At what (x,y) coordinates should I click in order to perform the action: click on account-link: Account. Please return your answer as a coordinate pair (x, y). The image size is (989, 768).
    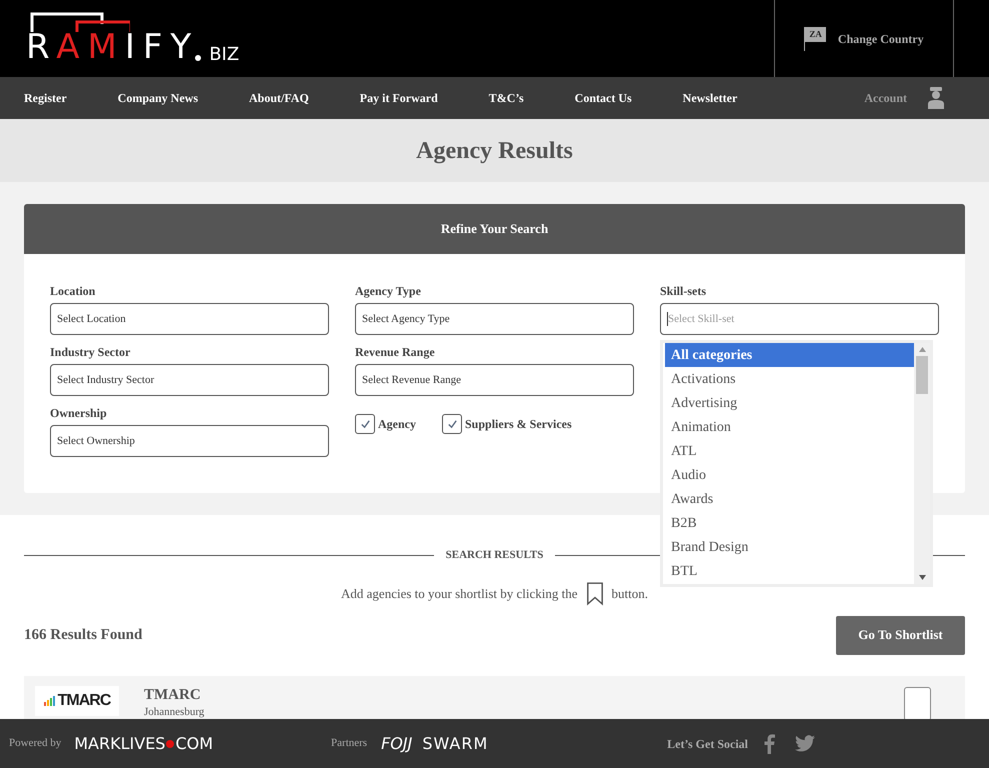
    Looking at the image, I should click on (885, 98).